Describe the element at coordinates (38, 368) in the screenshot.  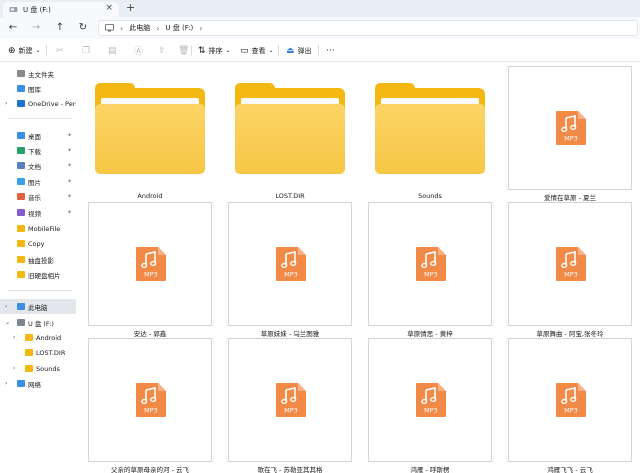
I see `sidebar-item: › Sounds` at that location.